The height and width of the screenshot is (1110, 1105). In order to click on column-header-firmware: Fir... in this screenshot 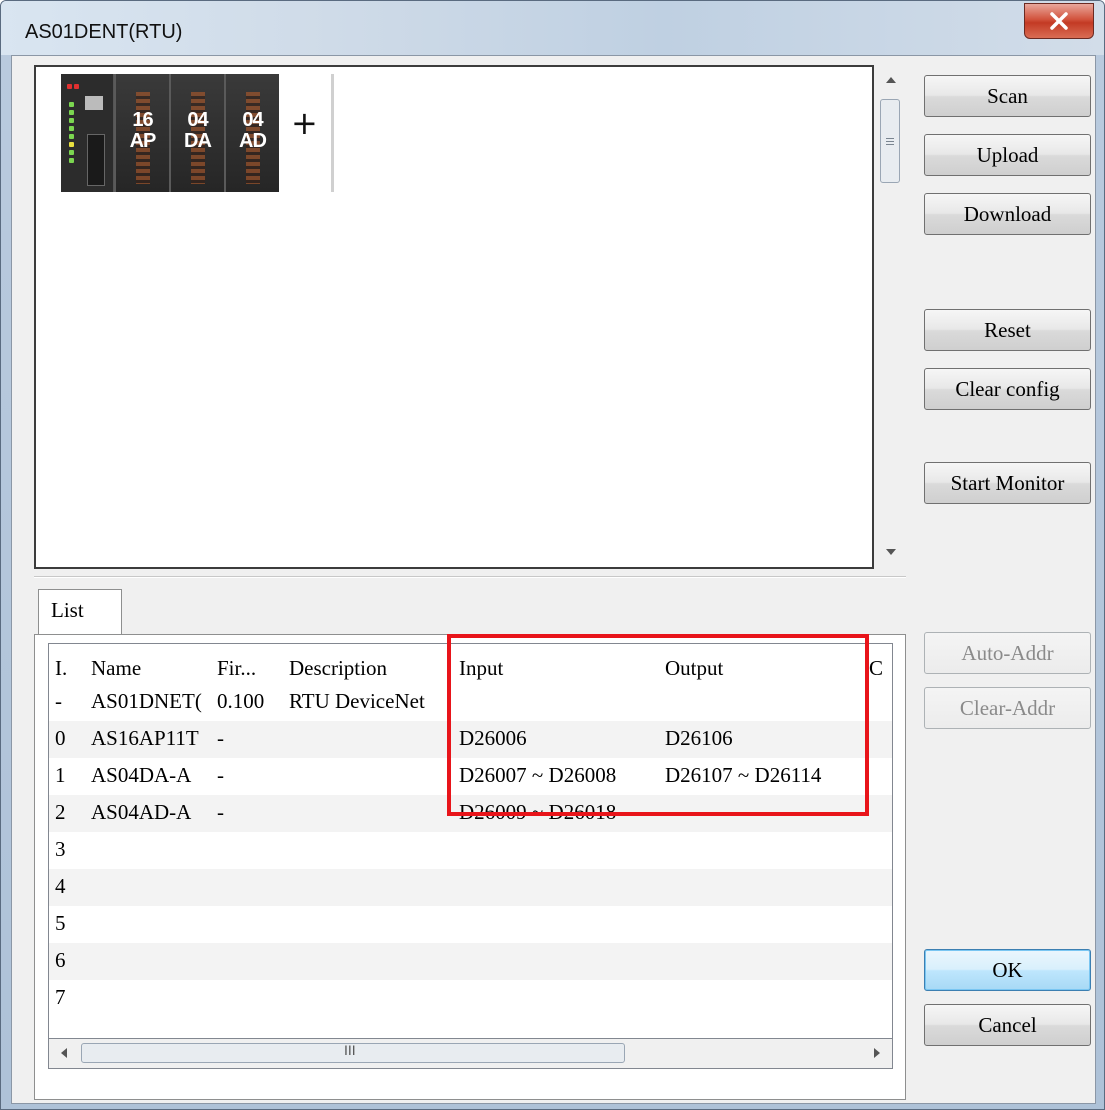, I will do `click(236, 668)`.